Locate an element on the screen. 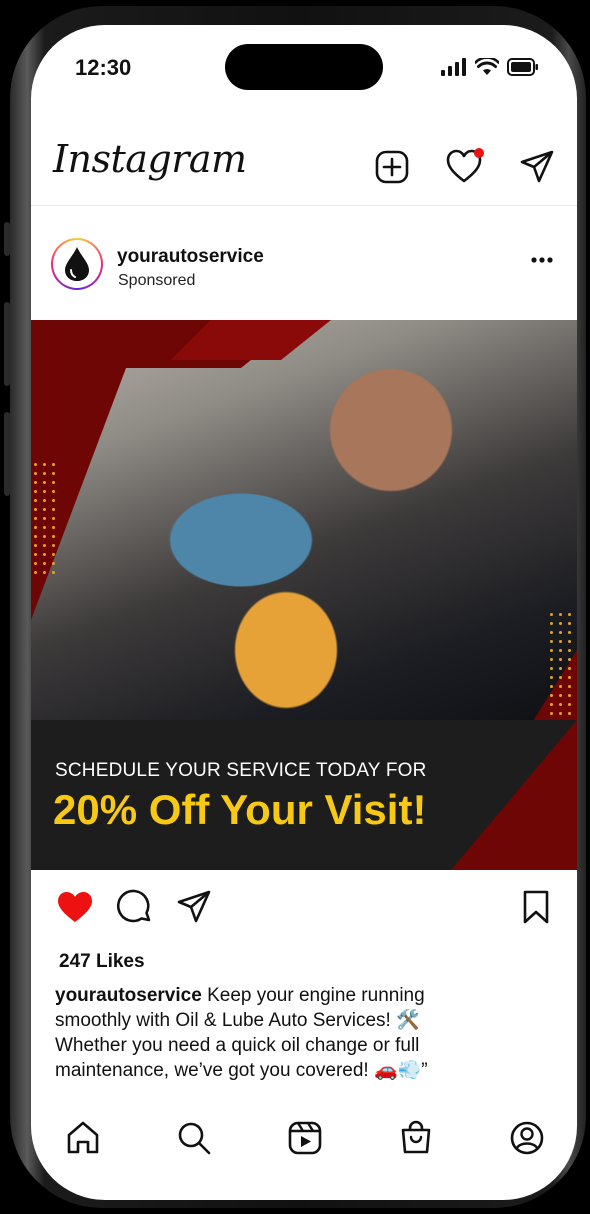 The width and height of the screenshot is (590, 1214). new-post-icon is located at coordinates (392, 167).